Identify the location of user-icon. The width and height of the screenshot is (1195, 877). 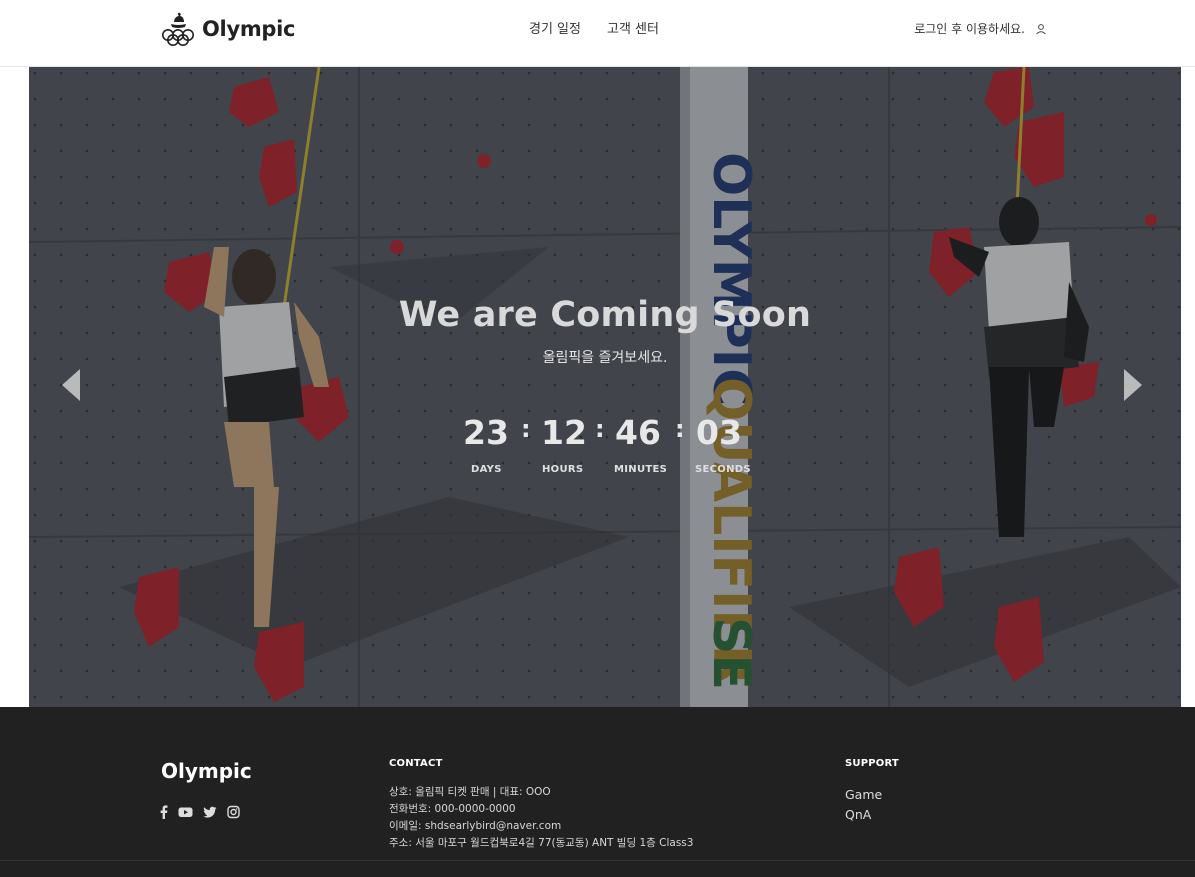
(1041, 29).